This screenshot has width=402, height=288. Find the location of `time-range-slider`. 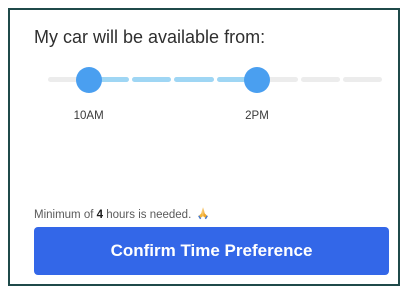

time-range-slider is located at coordinates (215, 79).